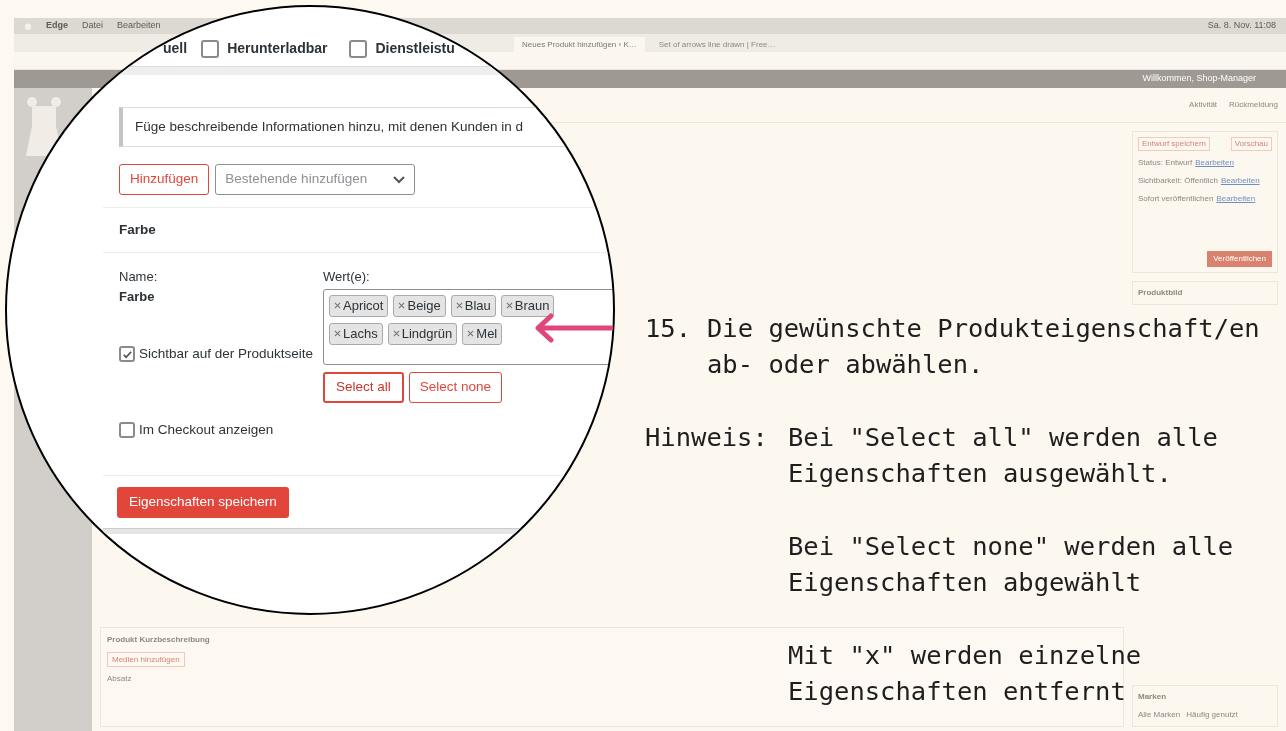  What do you see at coordinates (419, 305) in the screenshot?
I see `value-tag: Beige` at bounding box center [419, 305].